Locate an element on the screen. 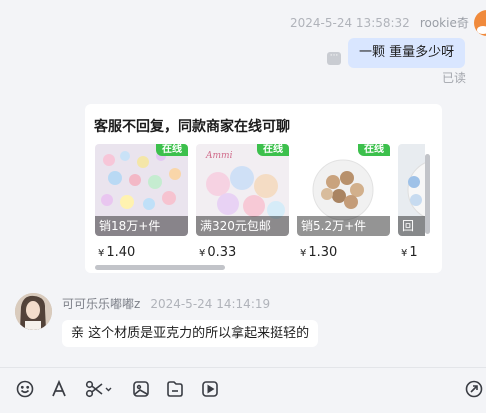 The height and width of the screenshot is (413, 486). product-price: ¥0.33 is located at coordinates (217, 252).